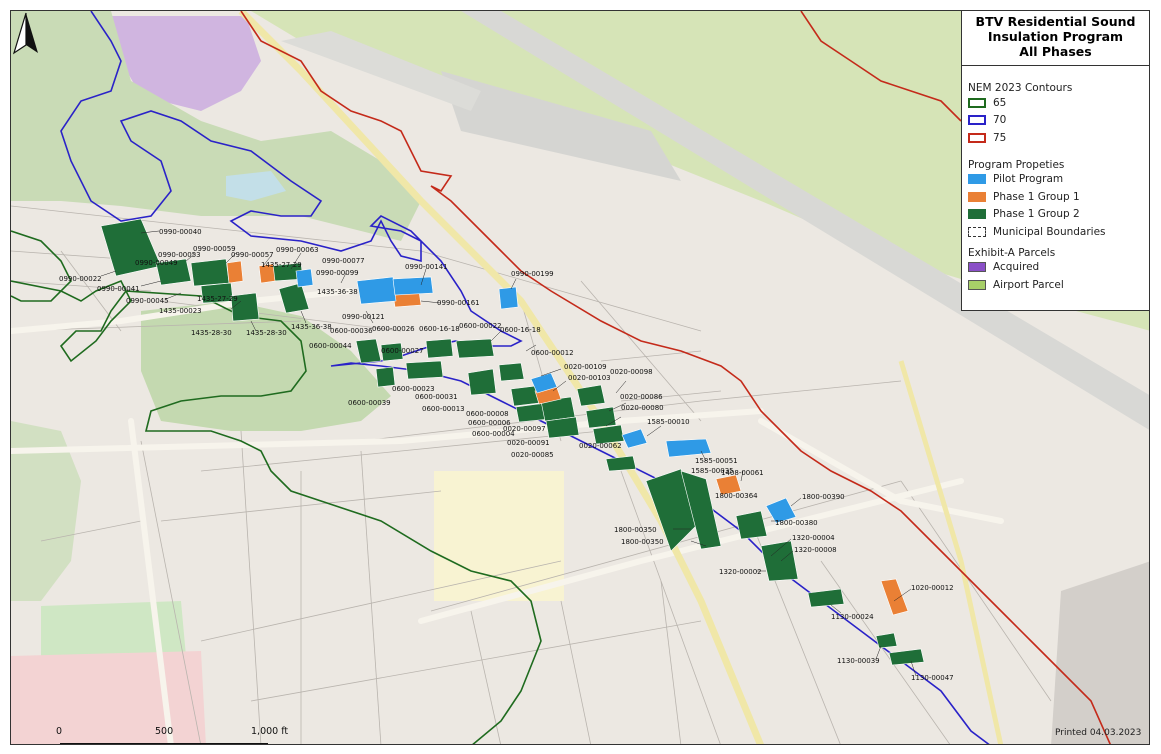  Describe the element at coordinates (977, 231) in the screenshot. I see `municipal-swatch` at that location.